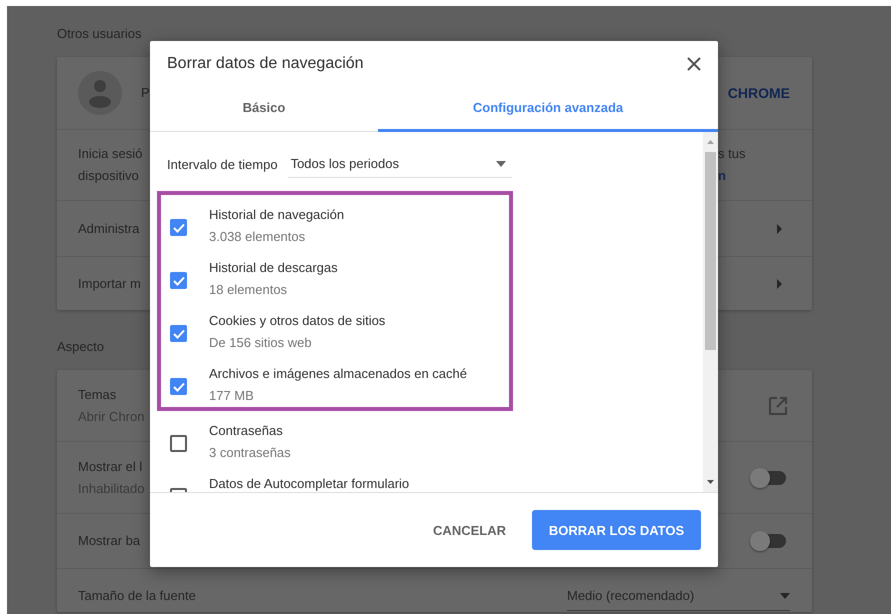  Describe the element at coordinates (222, 164) in the screenshot. I see `field-label: Intervalo de tiempo` at that location.